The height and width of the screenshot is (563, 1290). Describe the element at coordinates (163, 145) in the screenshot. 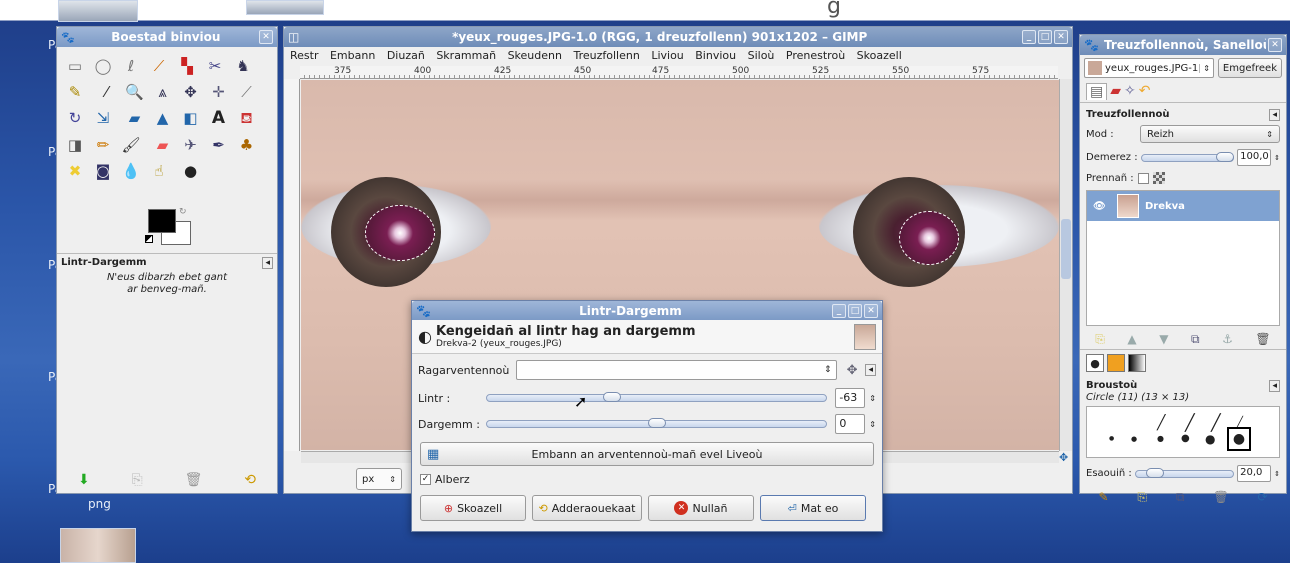

I see `eraser-icon: ▰` at that location.